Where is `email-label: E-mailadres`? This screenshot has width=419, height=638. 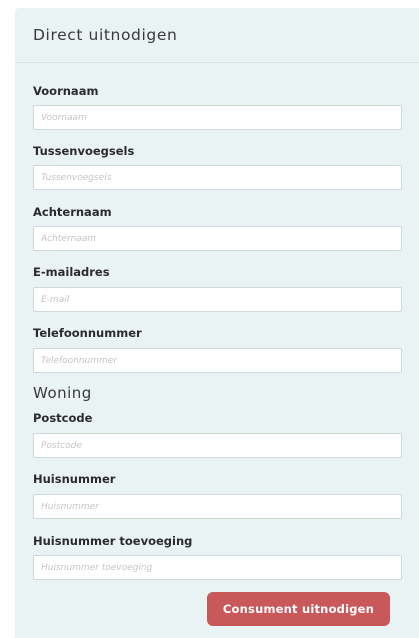 email-label: E-mailadres is located at coordinates (71, 272).